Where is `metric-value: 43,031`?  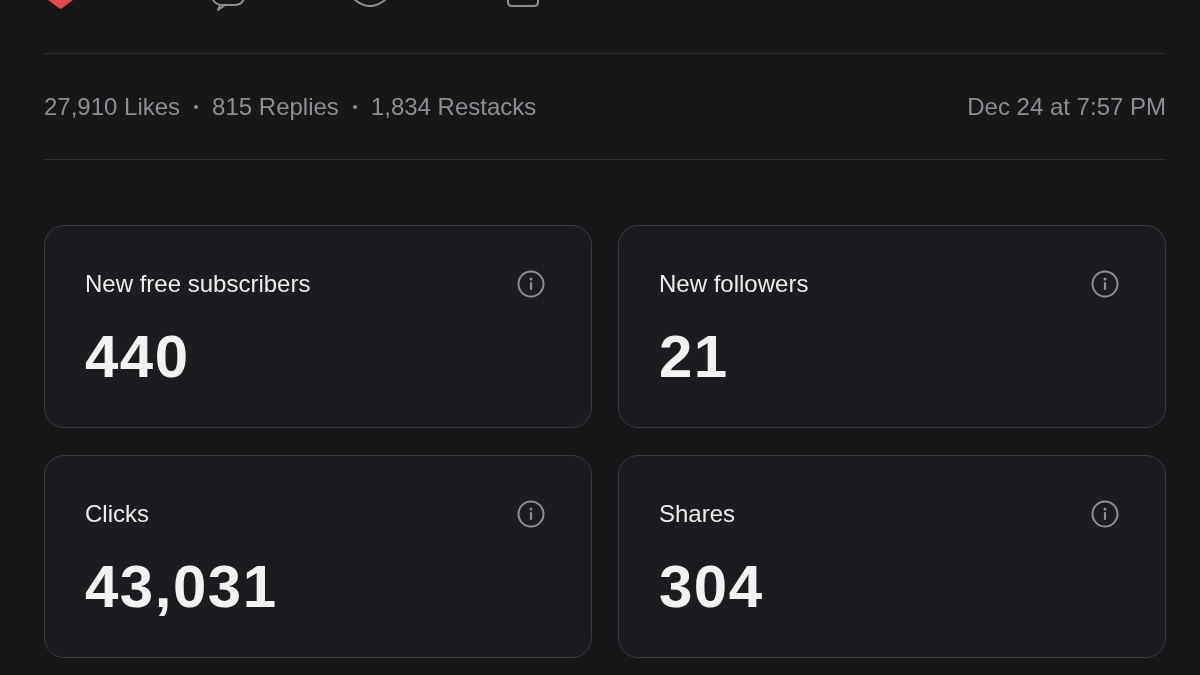
metric-value: 43,031 is located at coordinates (181, 587).